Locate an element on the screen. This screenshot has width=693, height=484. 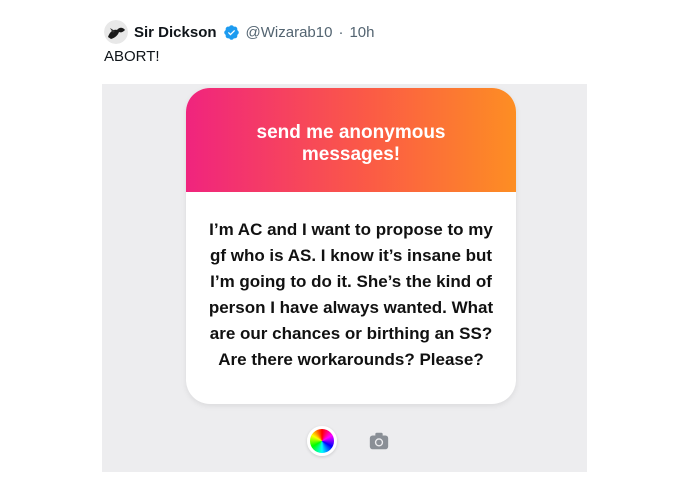
timestamp: 10h is located at coordinates (361, 32).